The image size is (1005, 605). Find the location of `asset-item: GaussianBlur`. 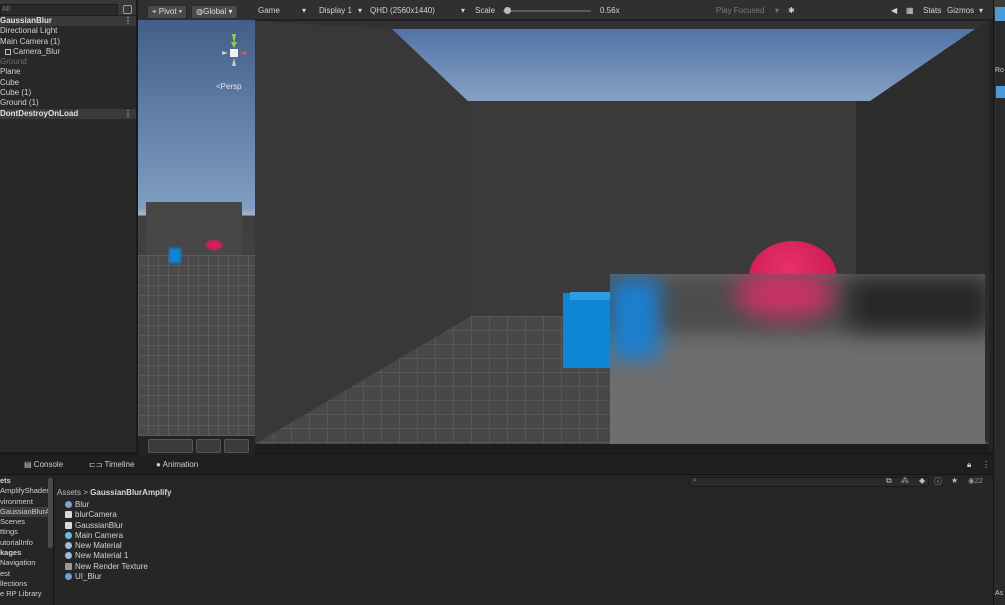

asset-item: GaussianBlur is located at coordinates (106, 526).